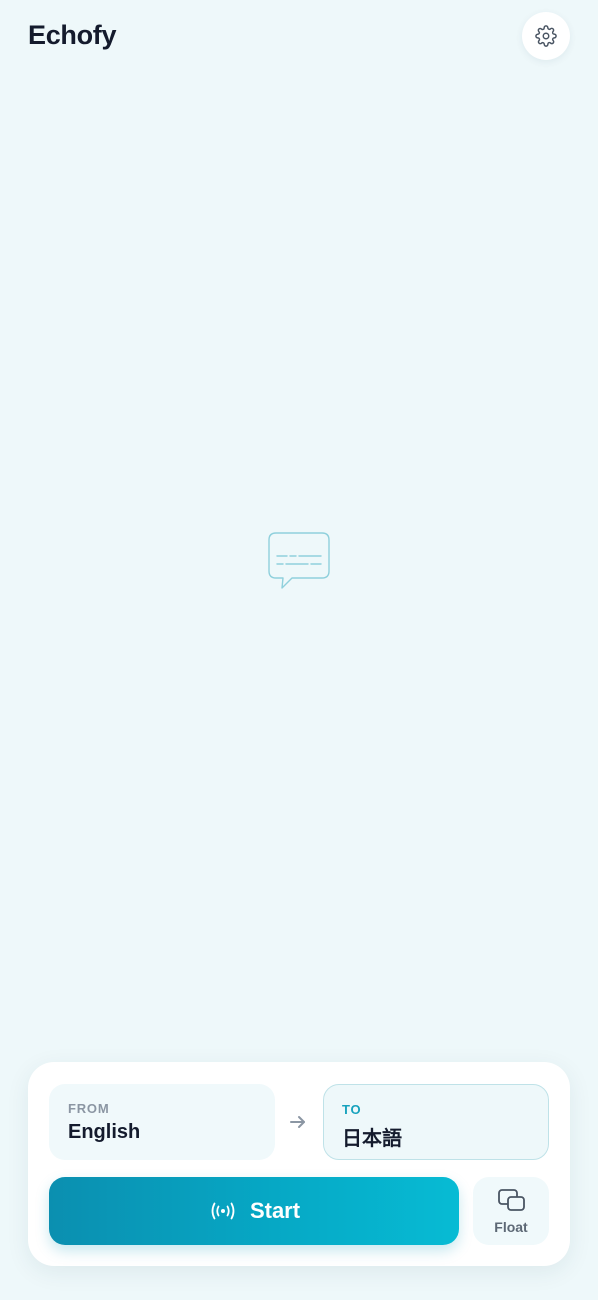 This screenshot has height=1300, width=598. I want to click on source-language-selector: FROM English, so click(162, 1122).